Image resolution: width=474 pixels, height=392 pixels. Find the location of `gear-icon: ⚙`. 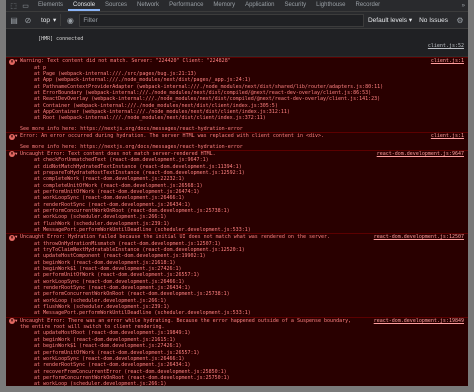

gear-icon: ⚙ is located at coordinates (460, 20).